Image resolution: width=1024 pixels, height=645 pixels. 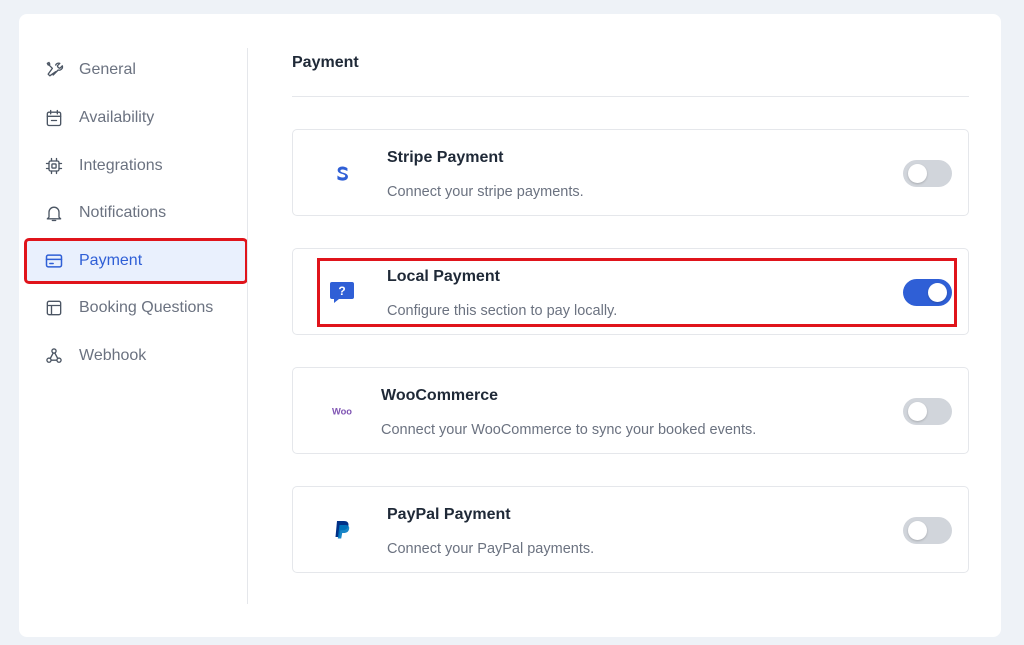 I want to click on layout-icon, so click(x=54, y=308).